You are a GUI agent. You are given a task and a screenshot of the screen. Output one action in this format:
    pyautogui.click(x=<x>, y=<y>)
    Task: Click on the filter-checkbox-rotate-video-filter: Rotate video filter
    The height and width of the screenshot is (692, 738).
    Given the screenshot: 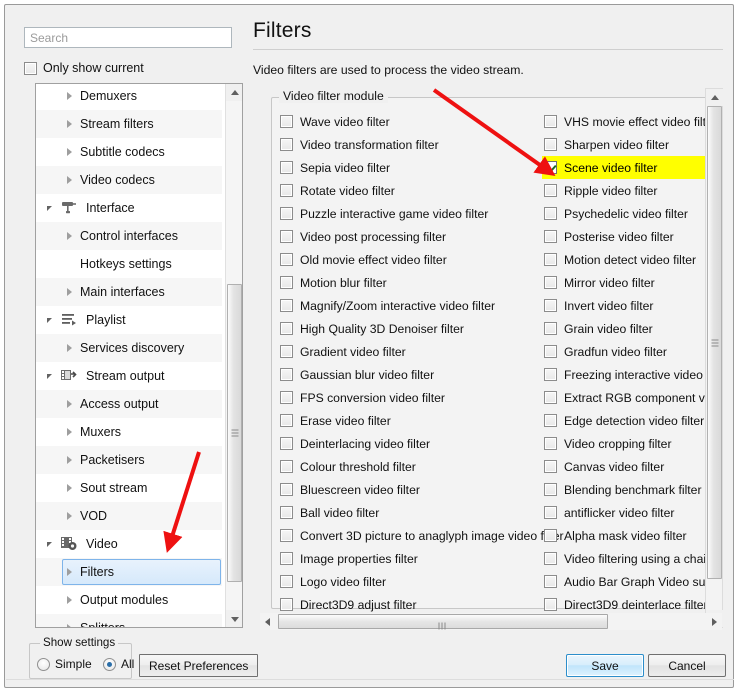 What is the action you would take?
    pyautogui.click(x=410, y=190)
    